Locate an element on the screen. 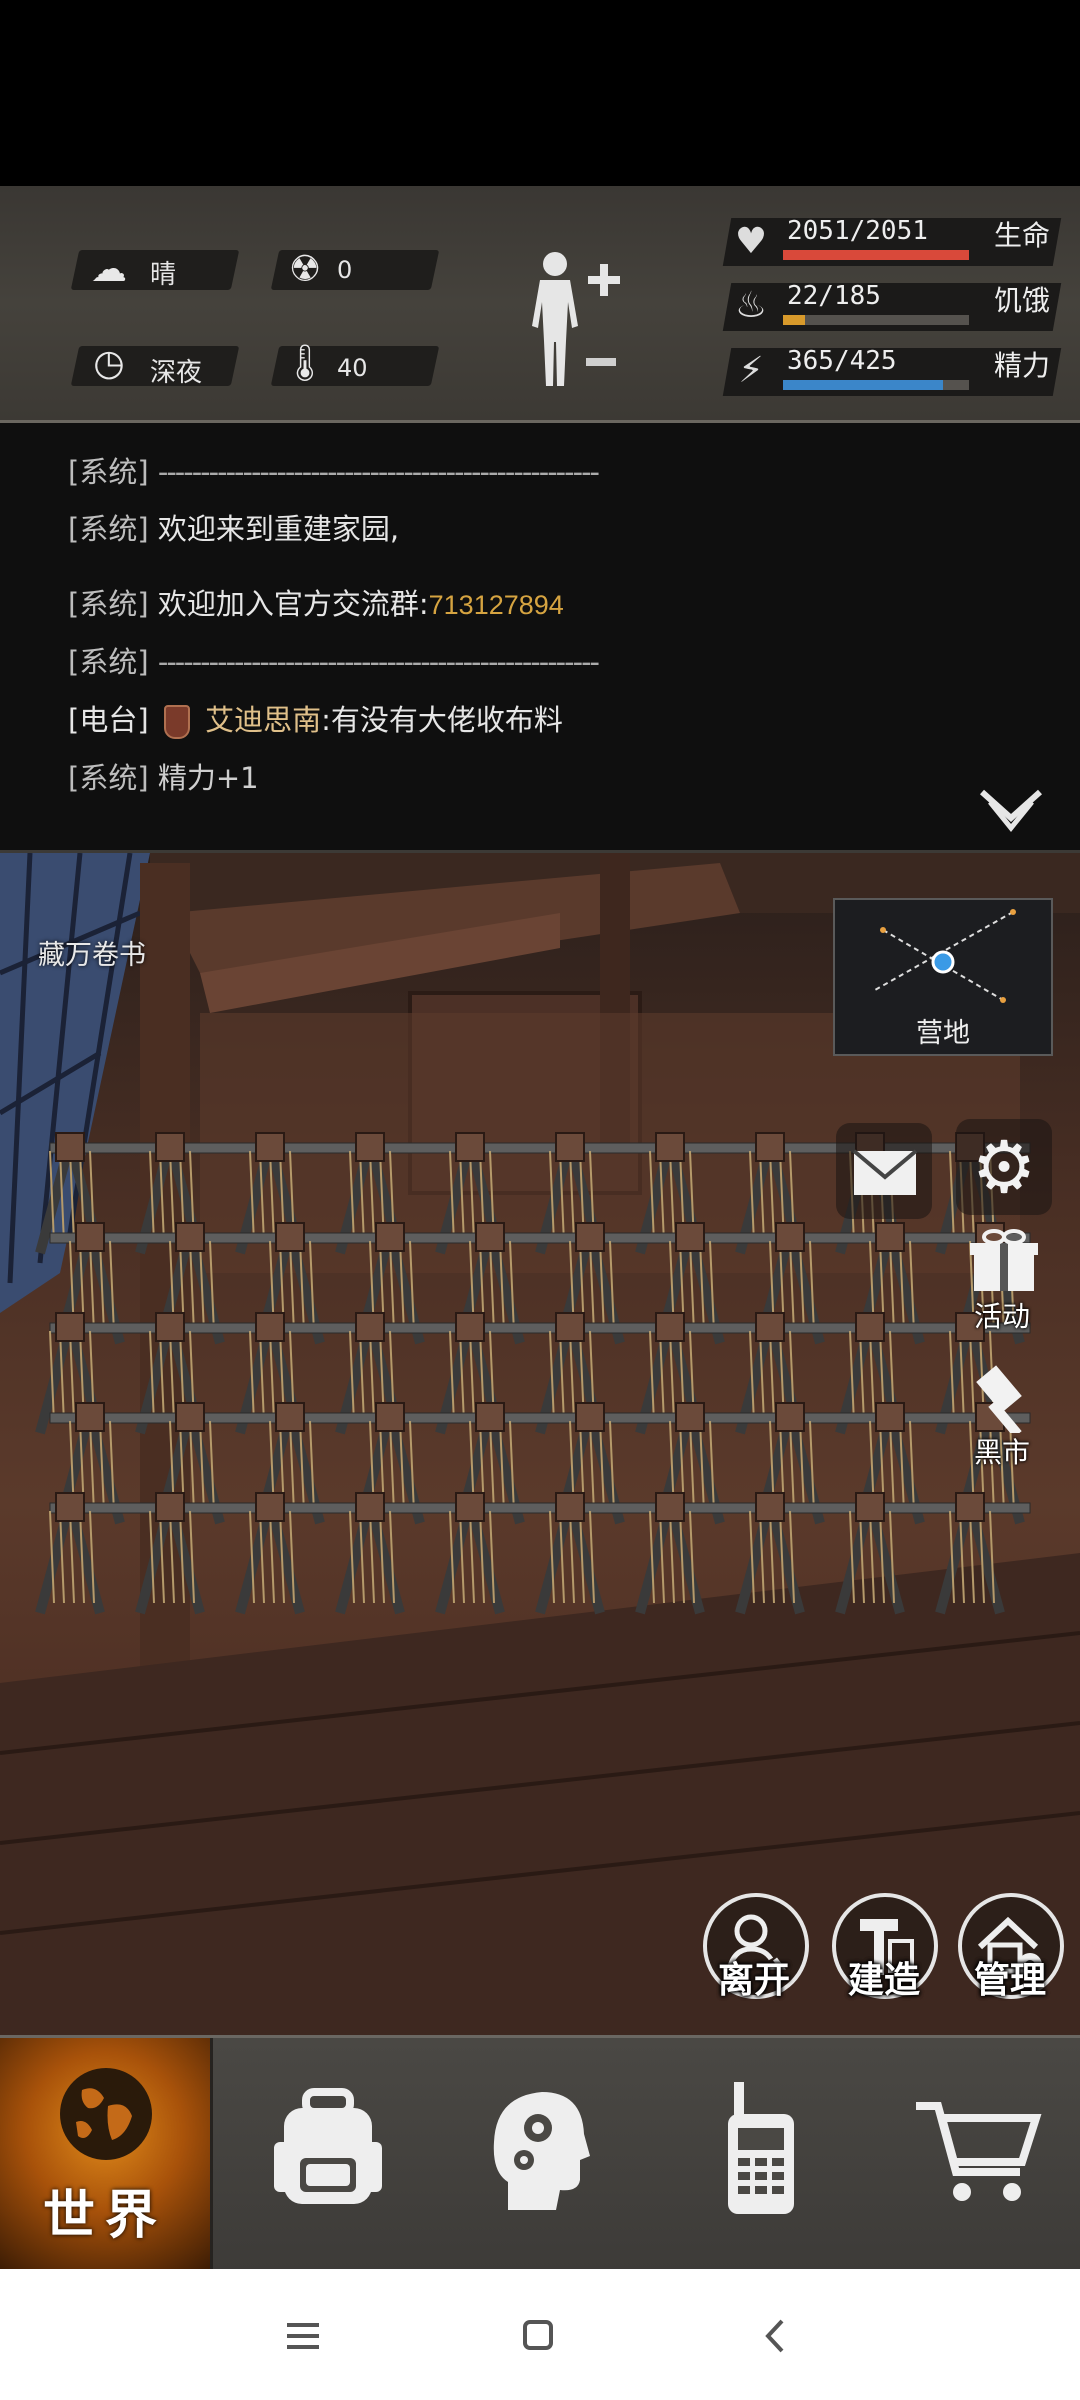 The image size is (1080, 2400). hunger-track is located at coordinates (876, 320).